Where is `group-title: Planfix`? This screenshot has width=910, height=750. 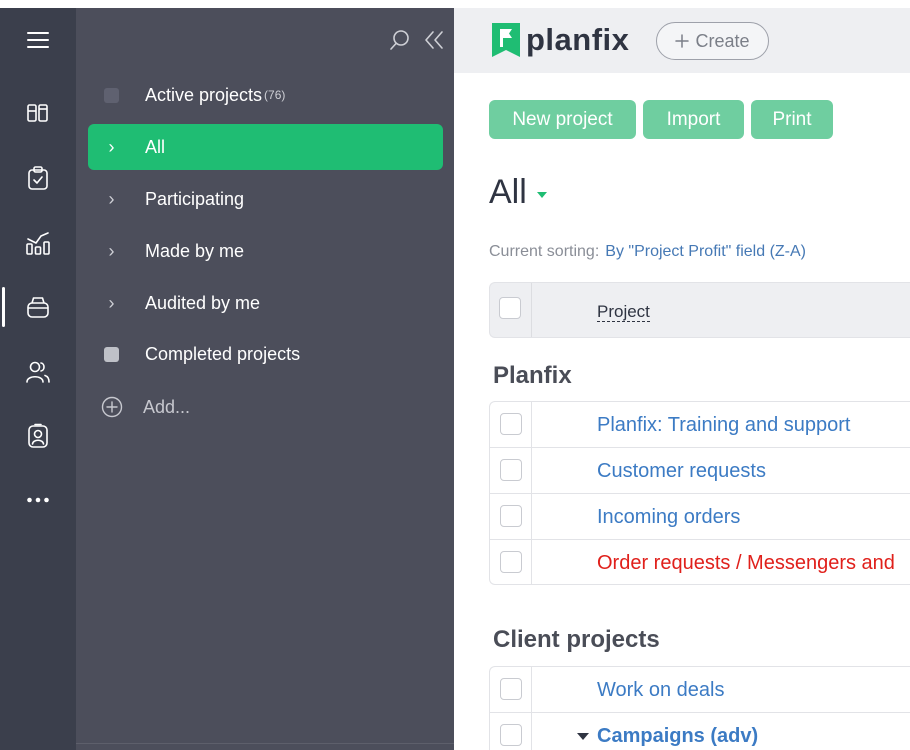 group-title: Planfix is located at coordinates (532, 375).